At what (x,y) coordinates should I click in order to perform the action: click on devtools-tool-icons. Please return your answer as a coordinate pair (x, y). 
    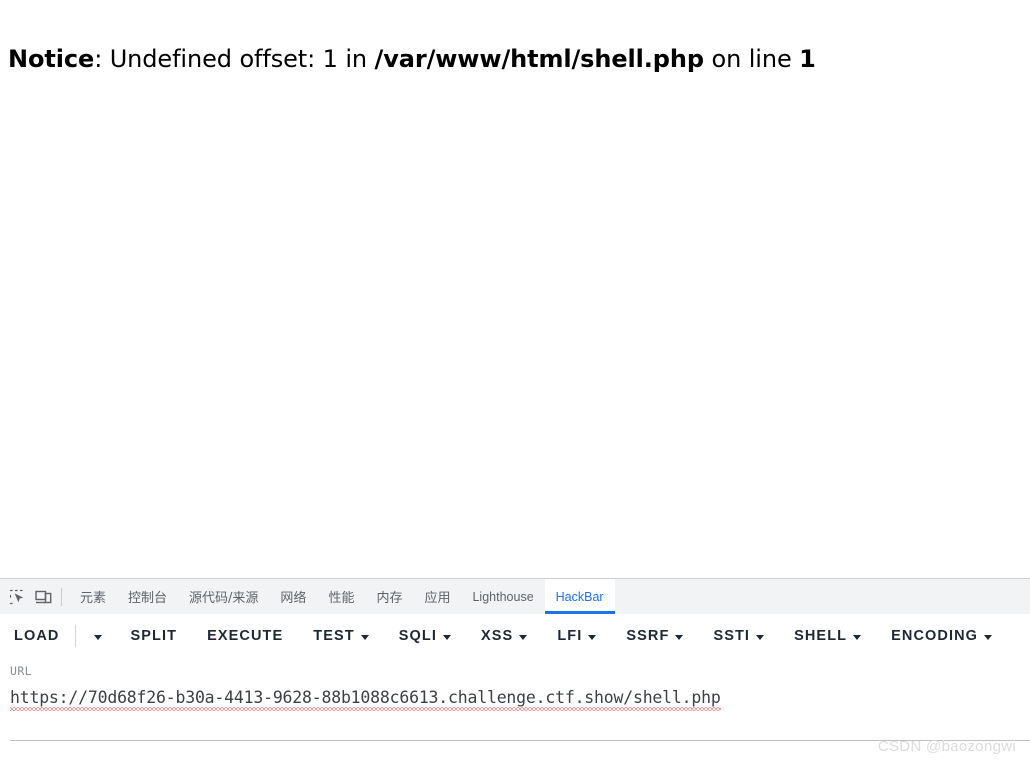
    Looking at the image, I should click on (34, 596).